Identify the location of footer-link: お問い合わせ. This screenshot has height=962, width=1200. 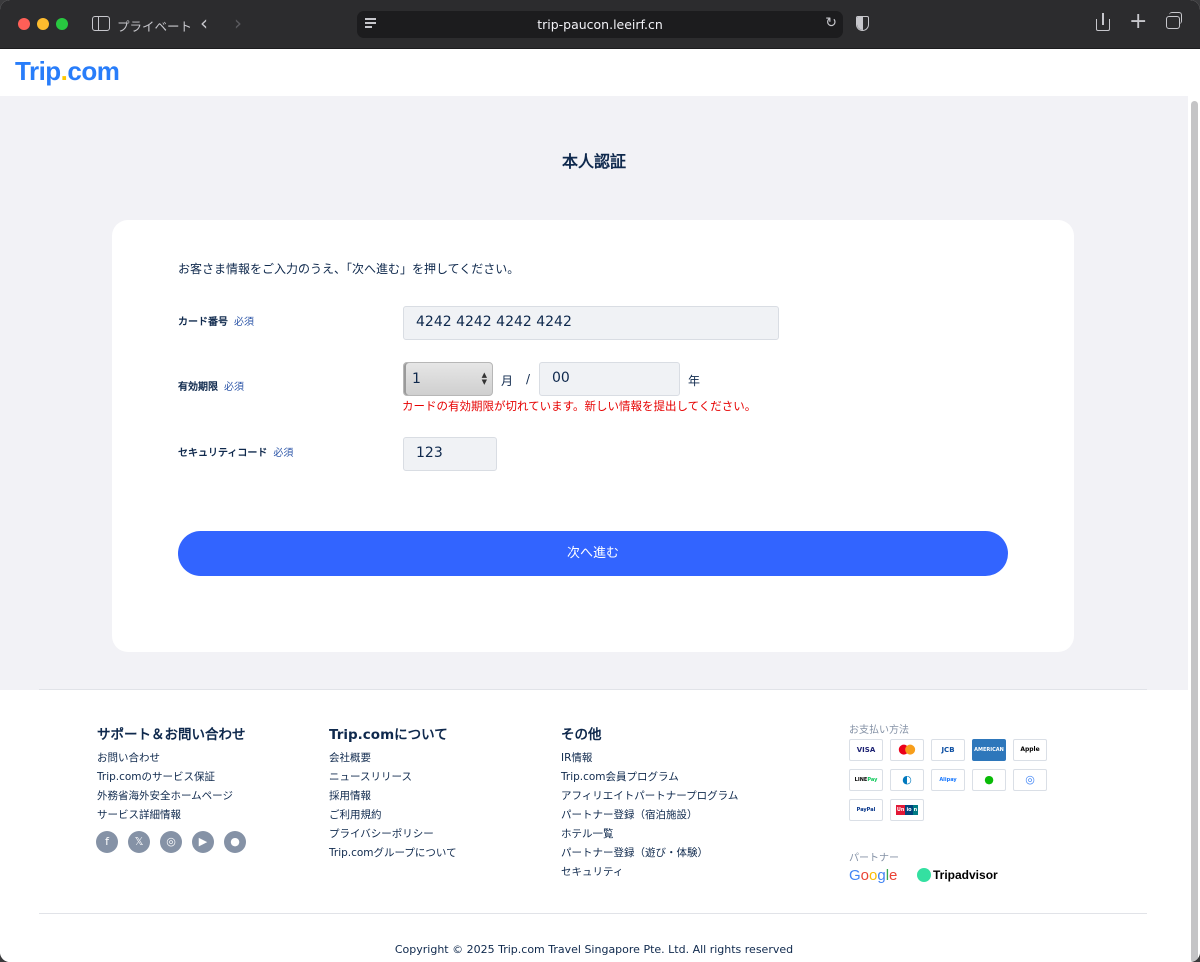
(165, 760).